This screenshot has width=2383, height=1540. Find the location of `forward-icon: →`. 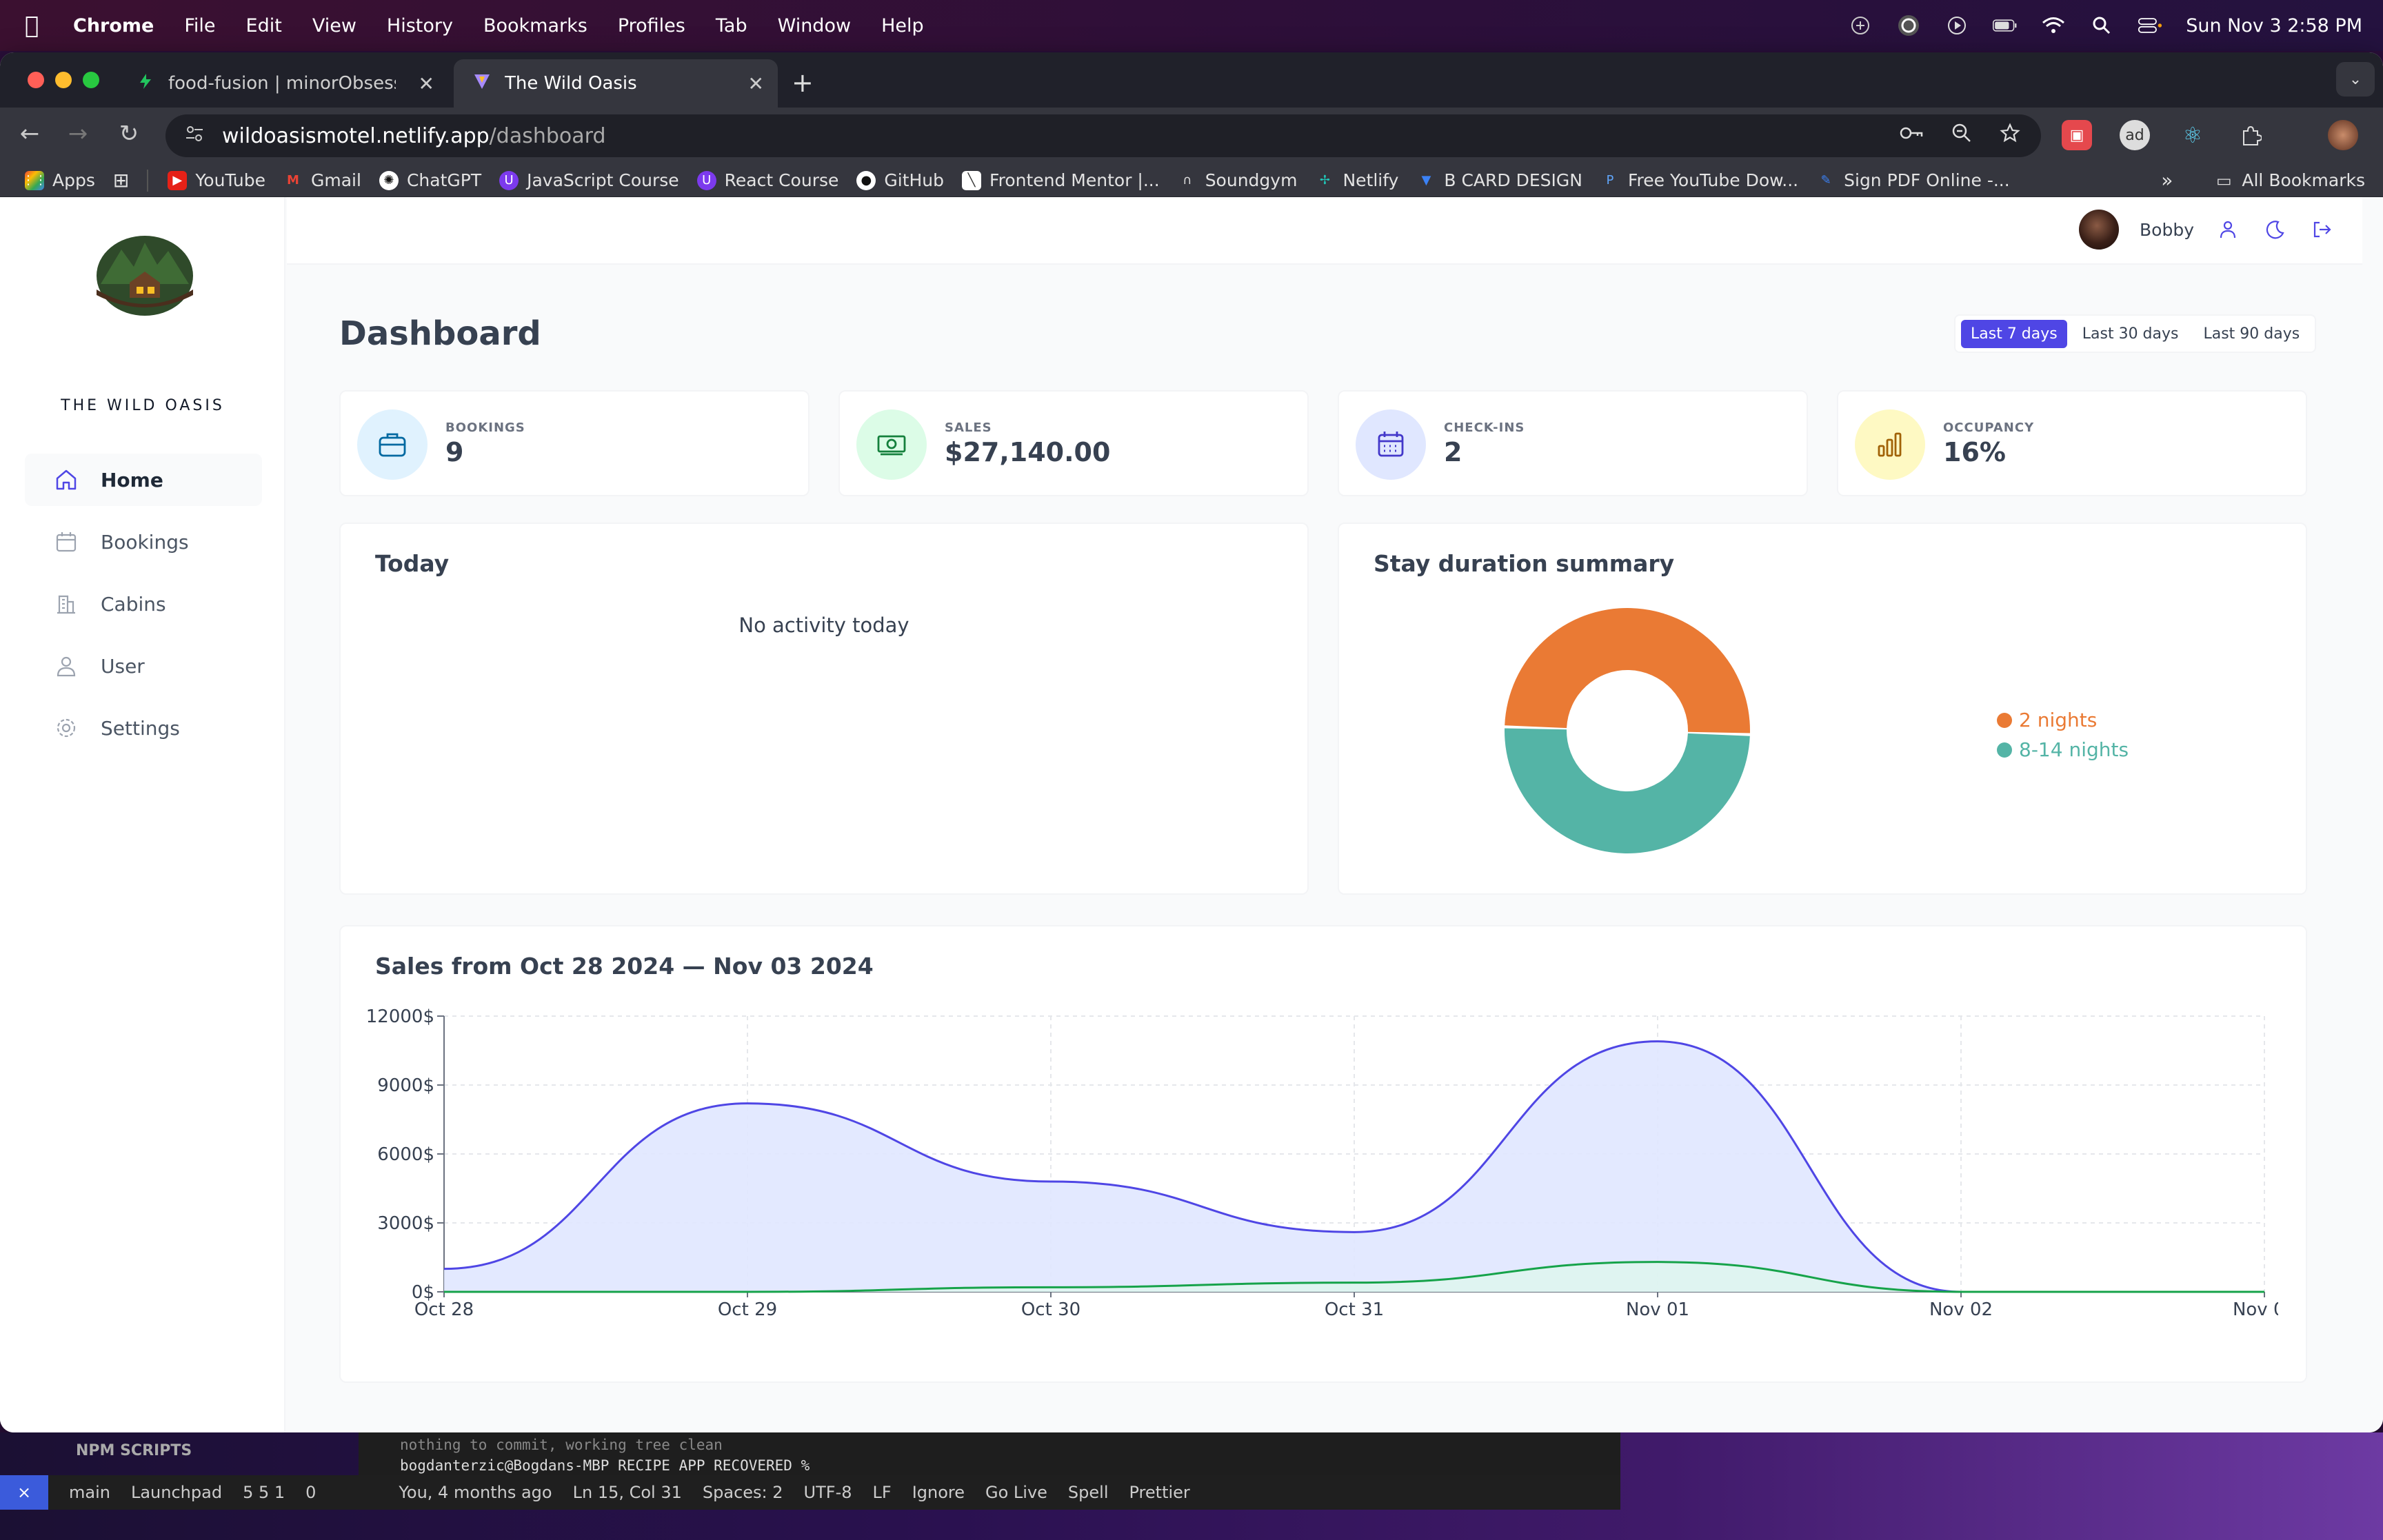

forward-icon: → is located at coordinates (78, 134).